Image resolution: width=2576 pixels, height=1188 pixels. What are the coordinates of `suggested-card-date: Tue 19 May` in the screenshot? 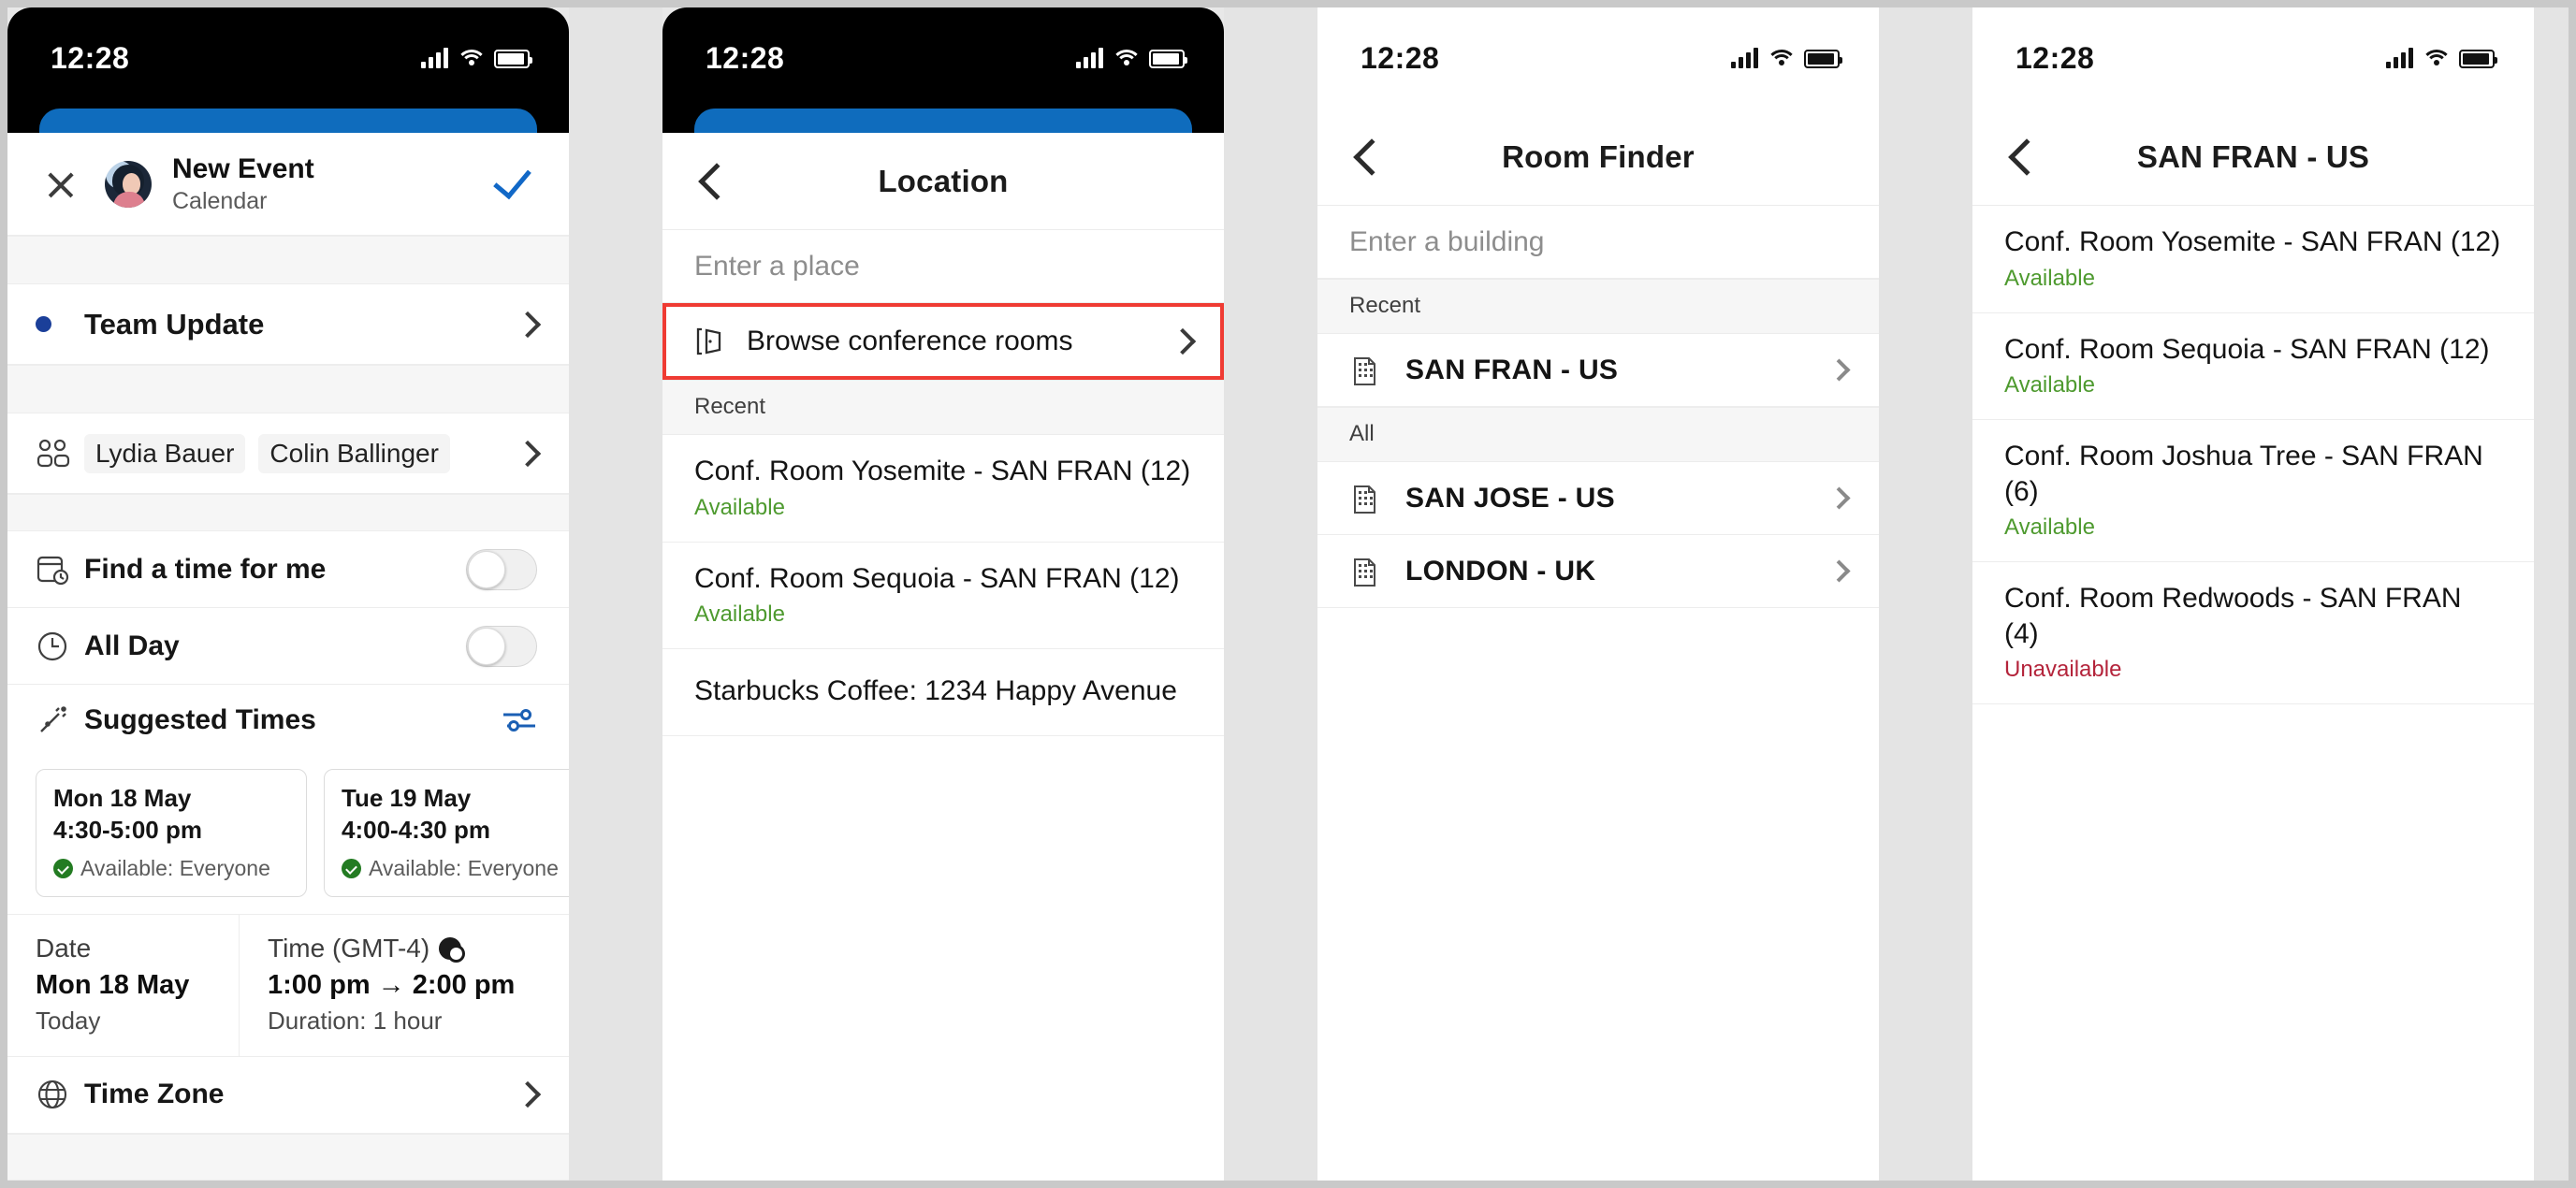 It's located at (407, 798).